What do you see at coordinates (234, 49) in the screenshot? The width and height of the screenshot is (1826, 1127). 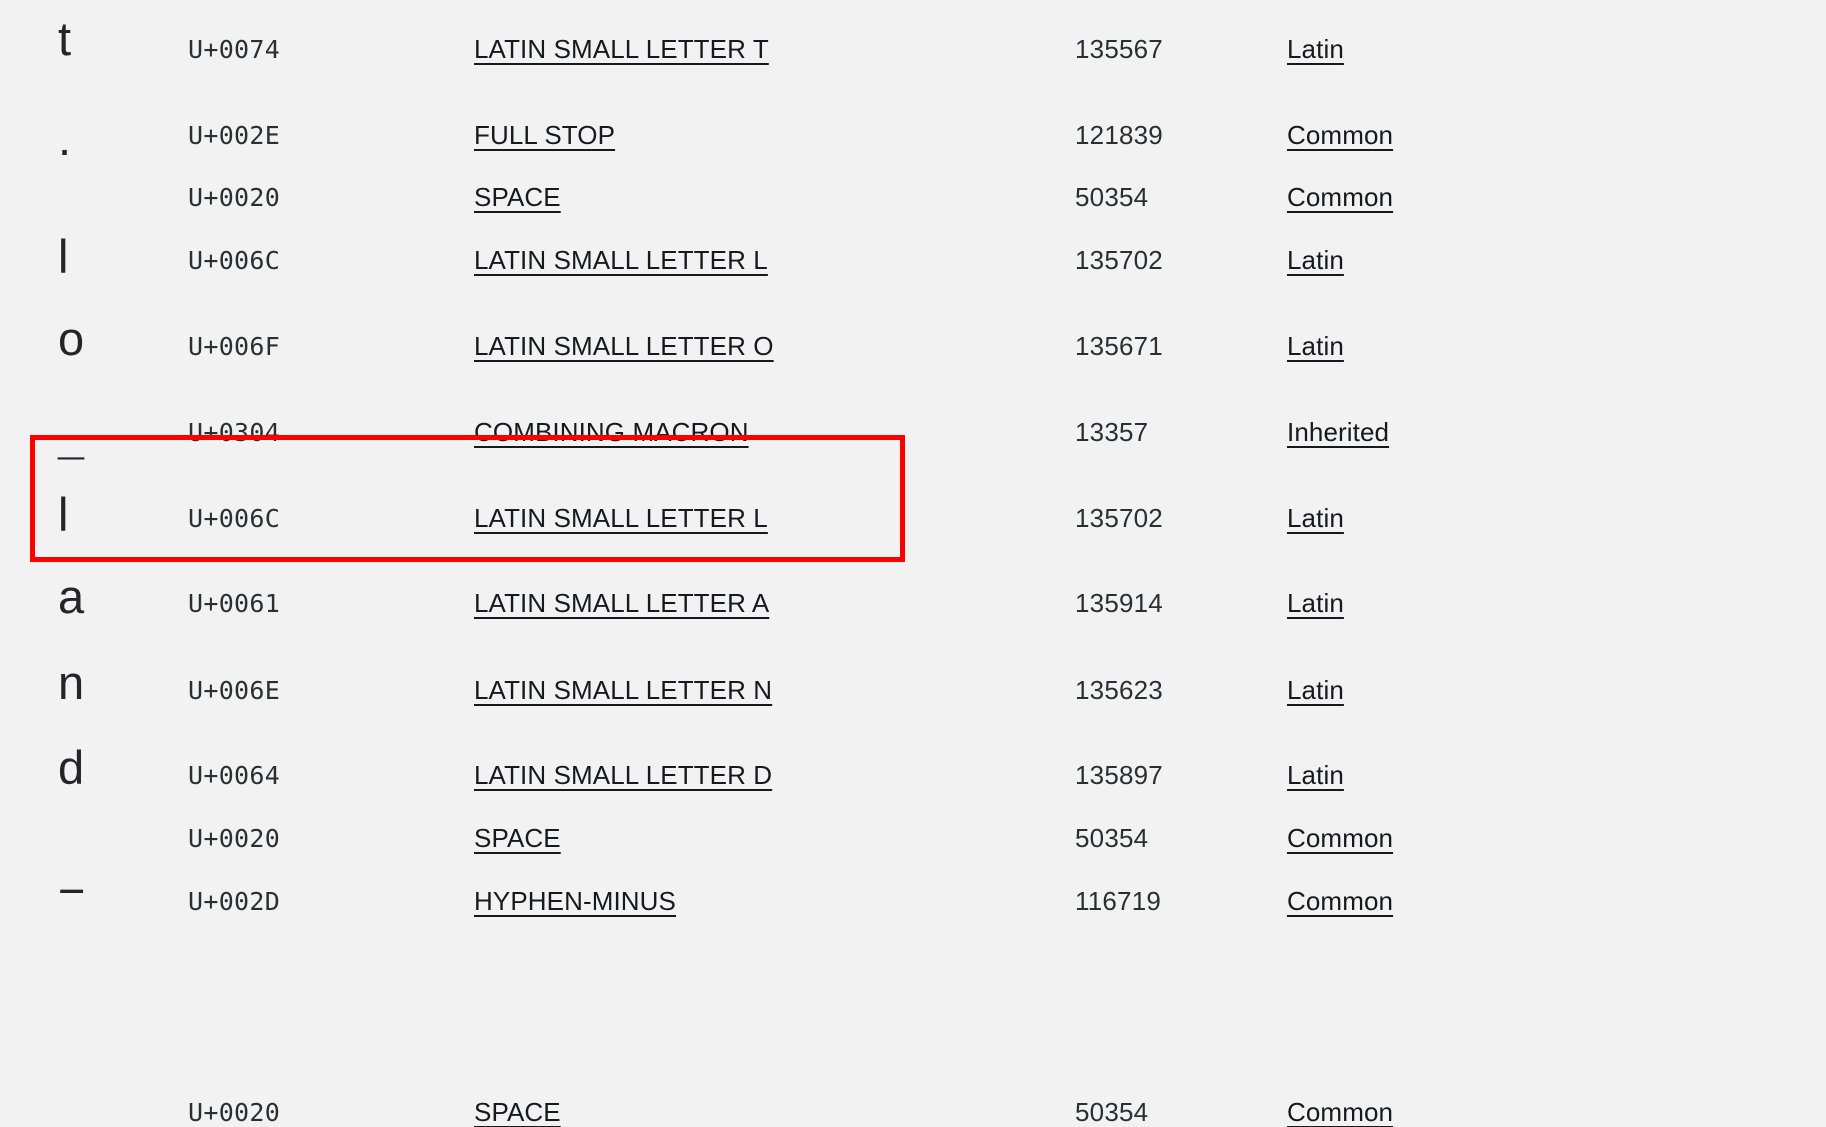 I see `codepoint-value: U+0074` at bounding box center [234, 49].